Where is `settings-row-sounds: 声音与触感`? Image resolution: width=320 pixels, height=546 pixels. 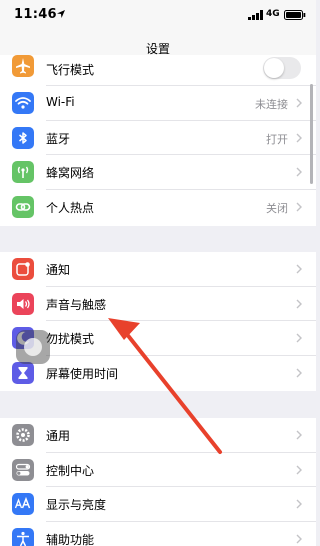
settings-row-sounds: 声音与触感 is located at coordinates (158, 304).